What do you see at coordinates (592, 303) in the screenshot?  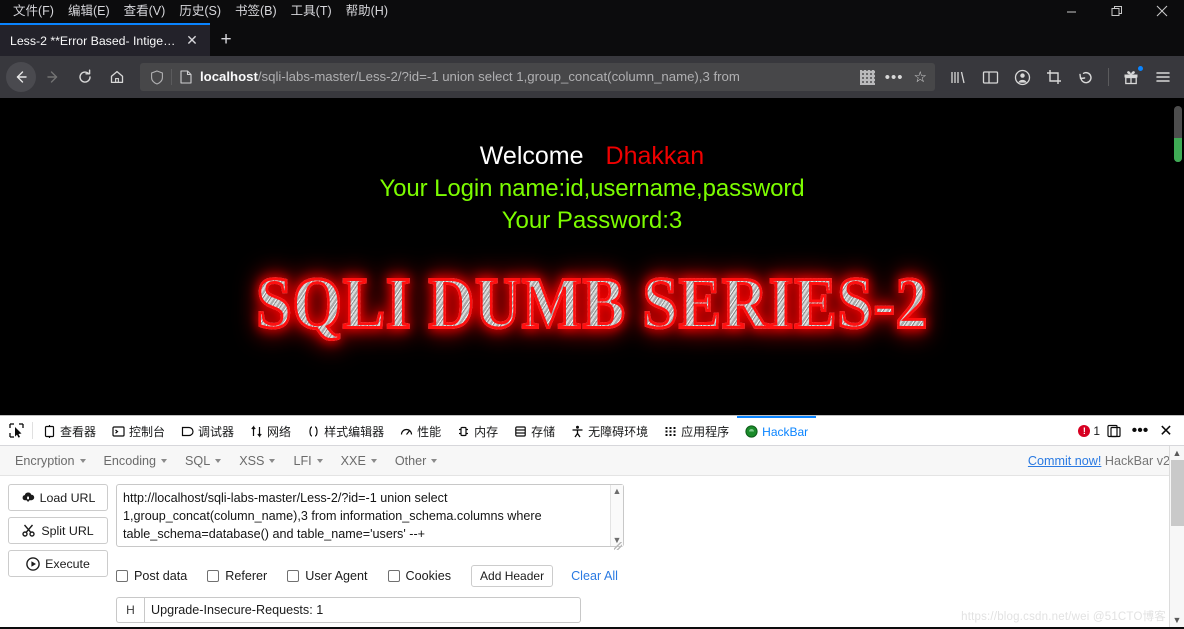 I see `logo-wrapper: SQLI DUMB SERIES-2` at bounding box center [592, 303].